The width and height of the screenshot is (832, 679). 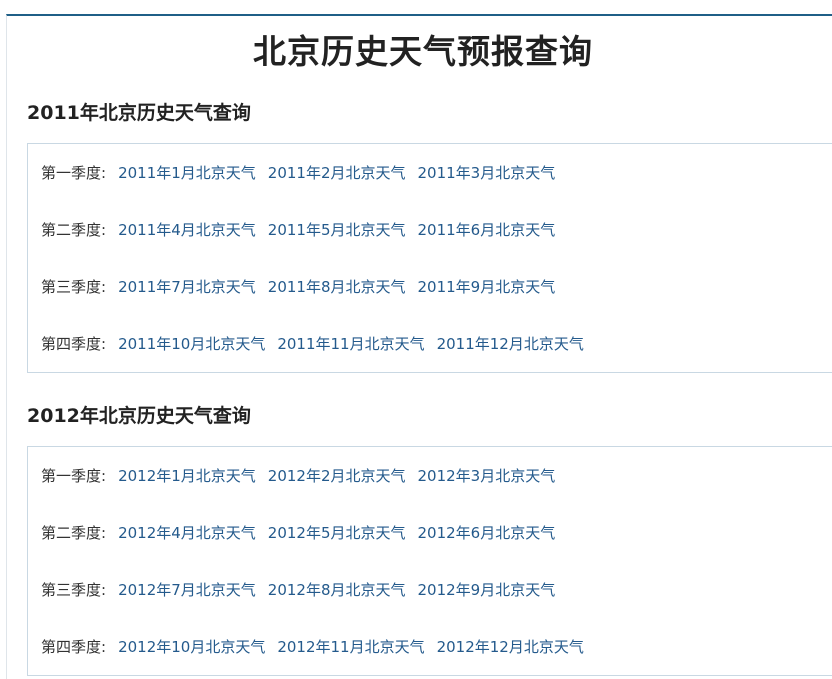 I want to click on month-link: 2012年8月北京天气, so click(x=337, y=590).